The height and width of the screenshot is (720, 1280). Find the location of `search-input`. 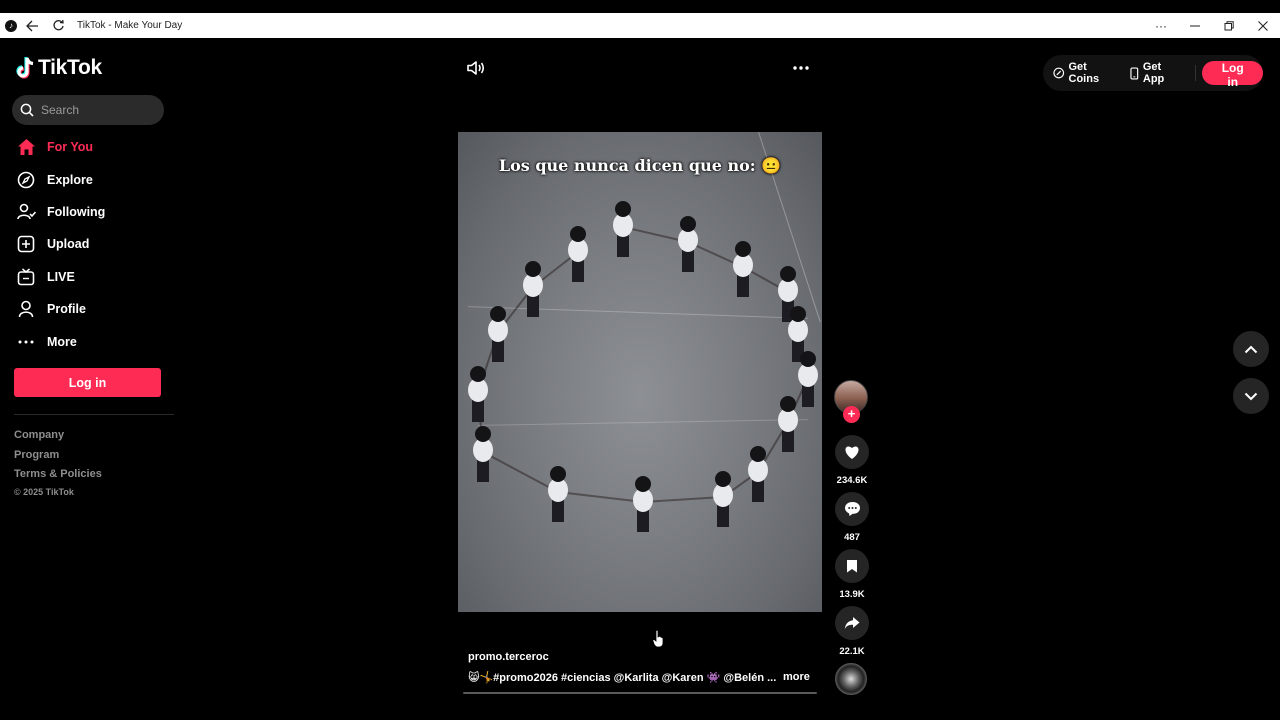

search-input is located at coordinates (96, 110).